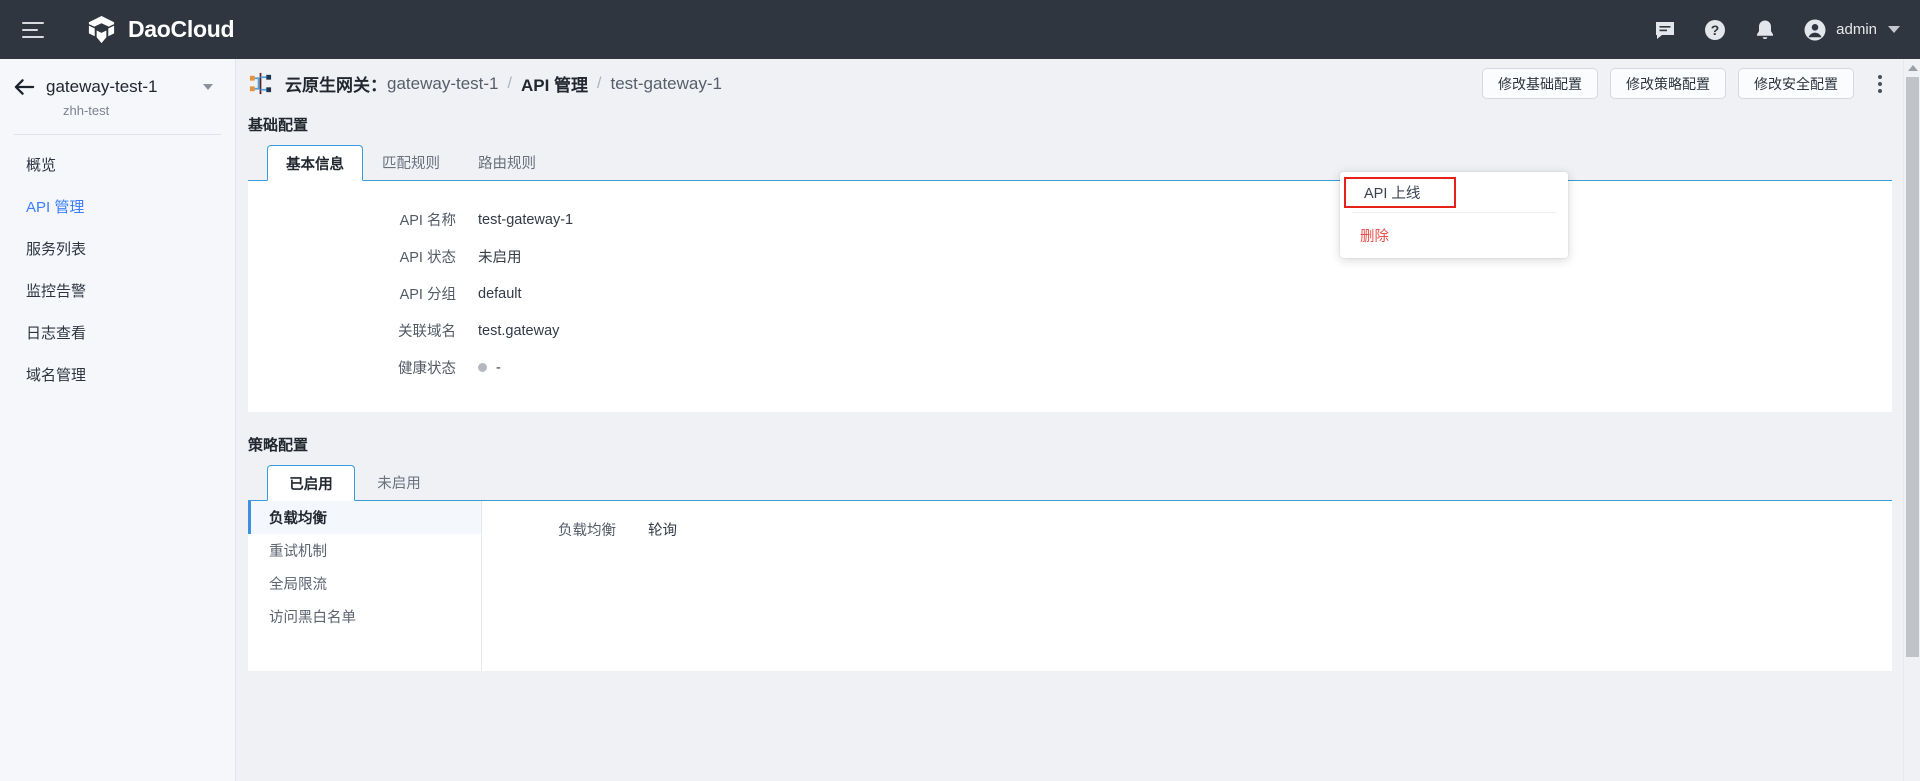 This screenshot has width=1920, height=781. What do you see at coordinates (443, 84) in the screenshot?
I see `breadcrumb-gateway: gateway-test-1` at bounding box center [443, 84].